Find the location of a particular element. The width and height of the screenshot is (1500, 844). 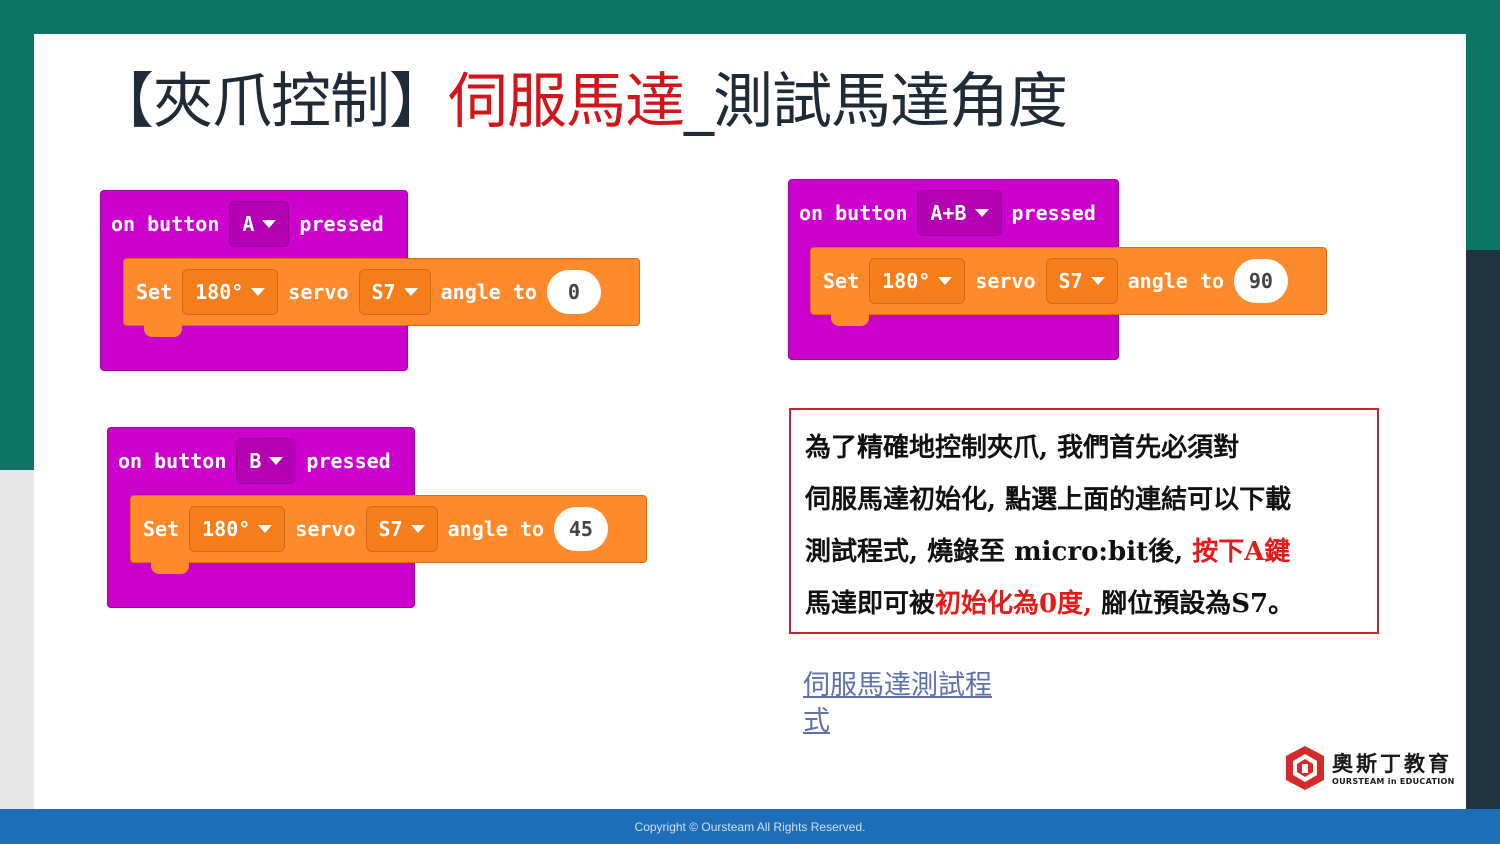

note-line-4-end: 腳位預設為S7。 is located at coordinates (1193, 604).